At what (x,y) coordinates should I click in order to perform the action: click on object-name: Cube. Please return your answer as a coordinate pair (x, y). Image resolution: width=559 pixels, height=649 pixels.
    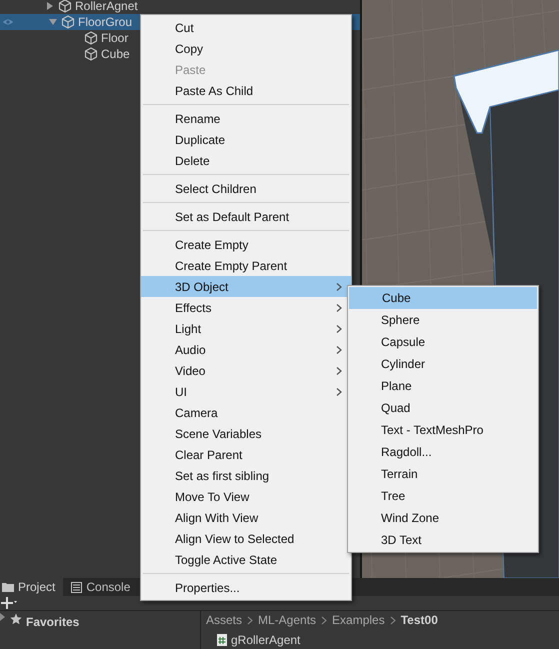
    Looking at the image, I should click on (115, 54).